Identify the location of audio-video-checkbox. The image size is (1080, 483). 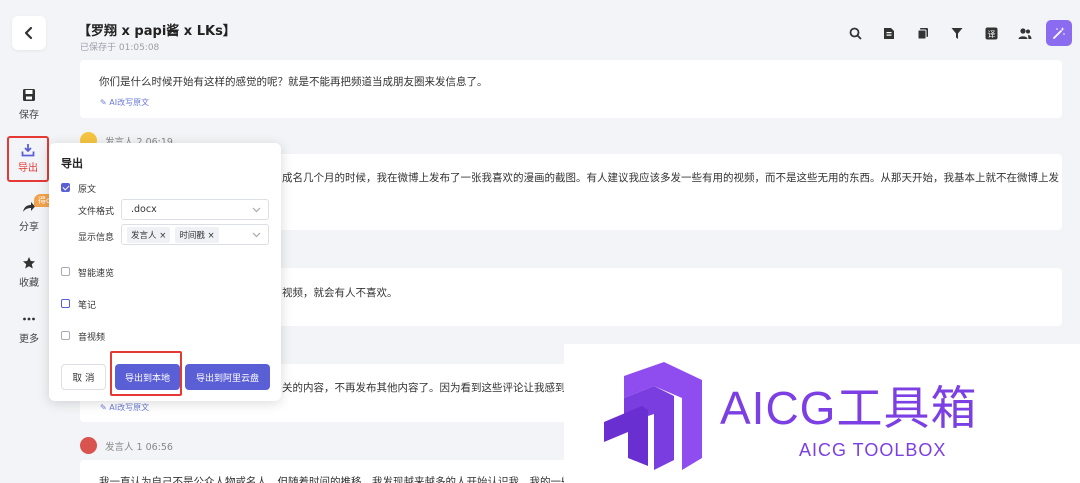
(65, 335).